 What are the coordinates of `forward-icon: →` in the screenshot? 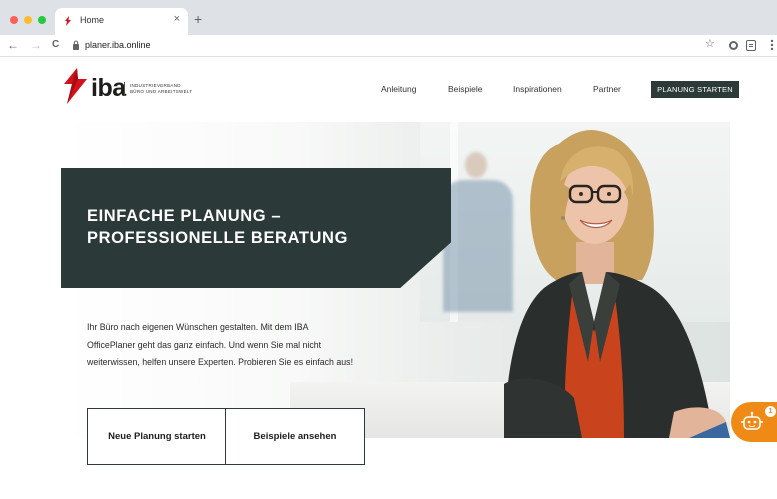 It's located at (36, 45).